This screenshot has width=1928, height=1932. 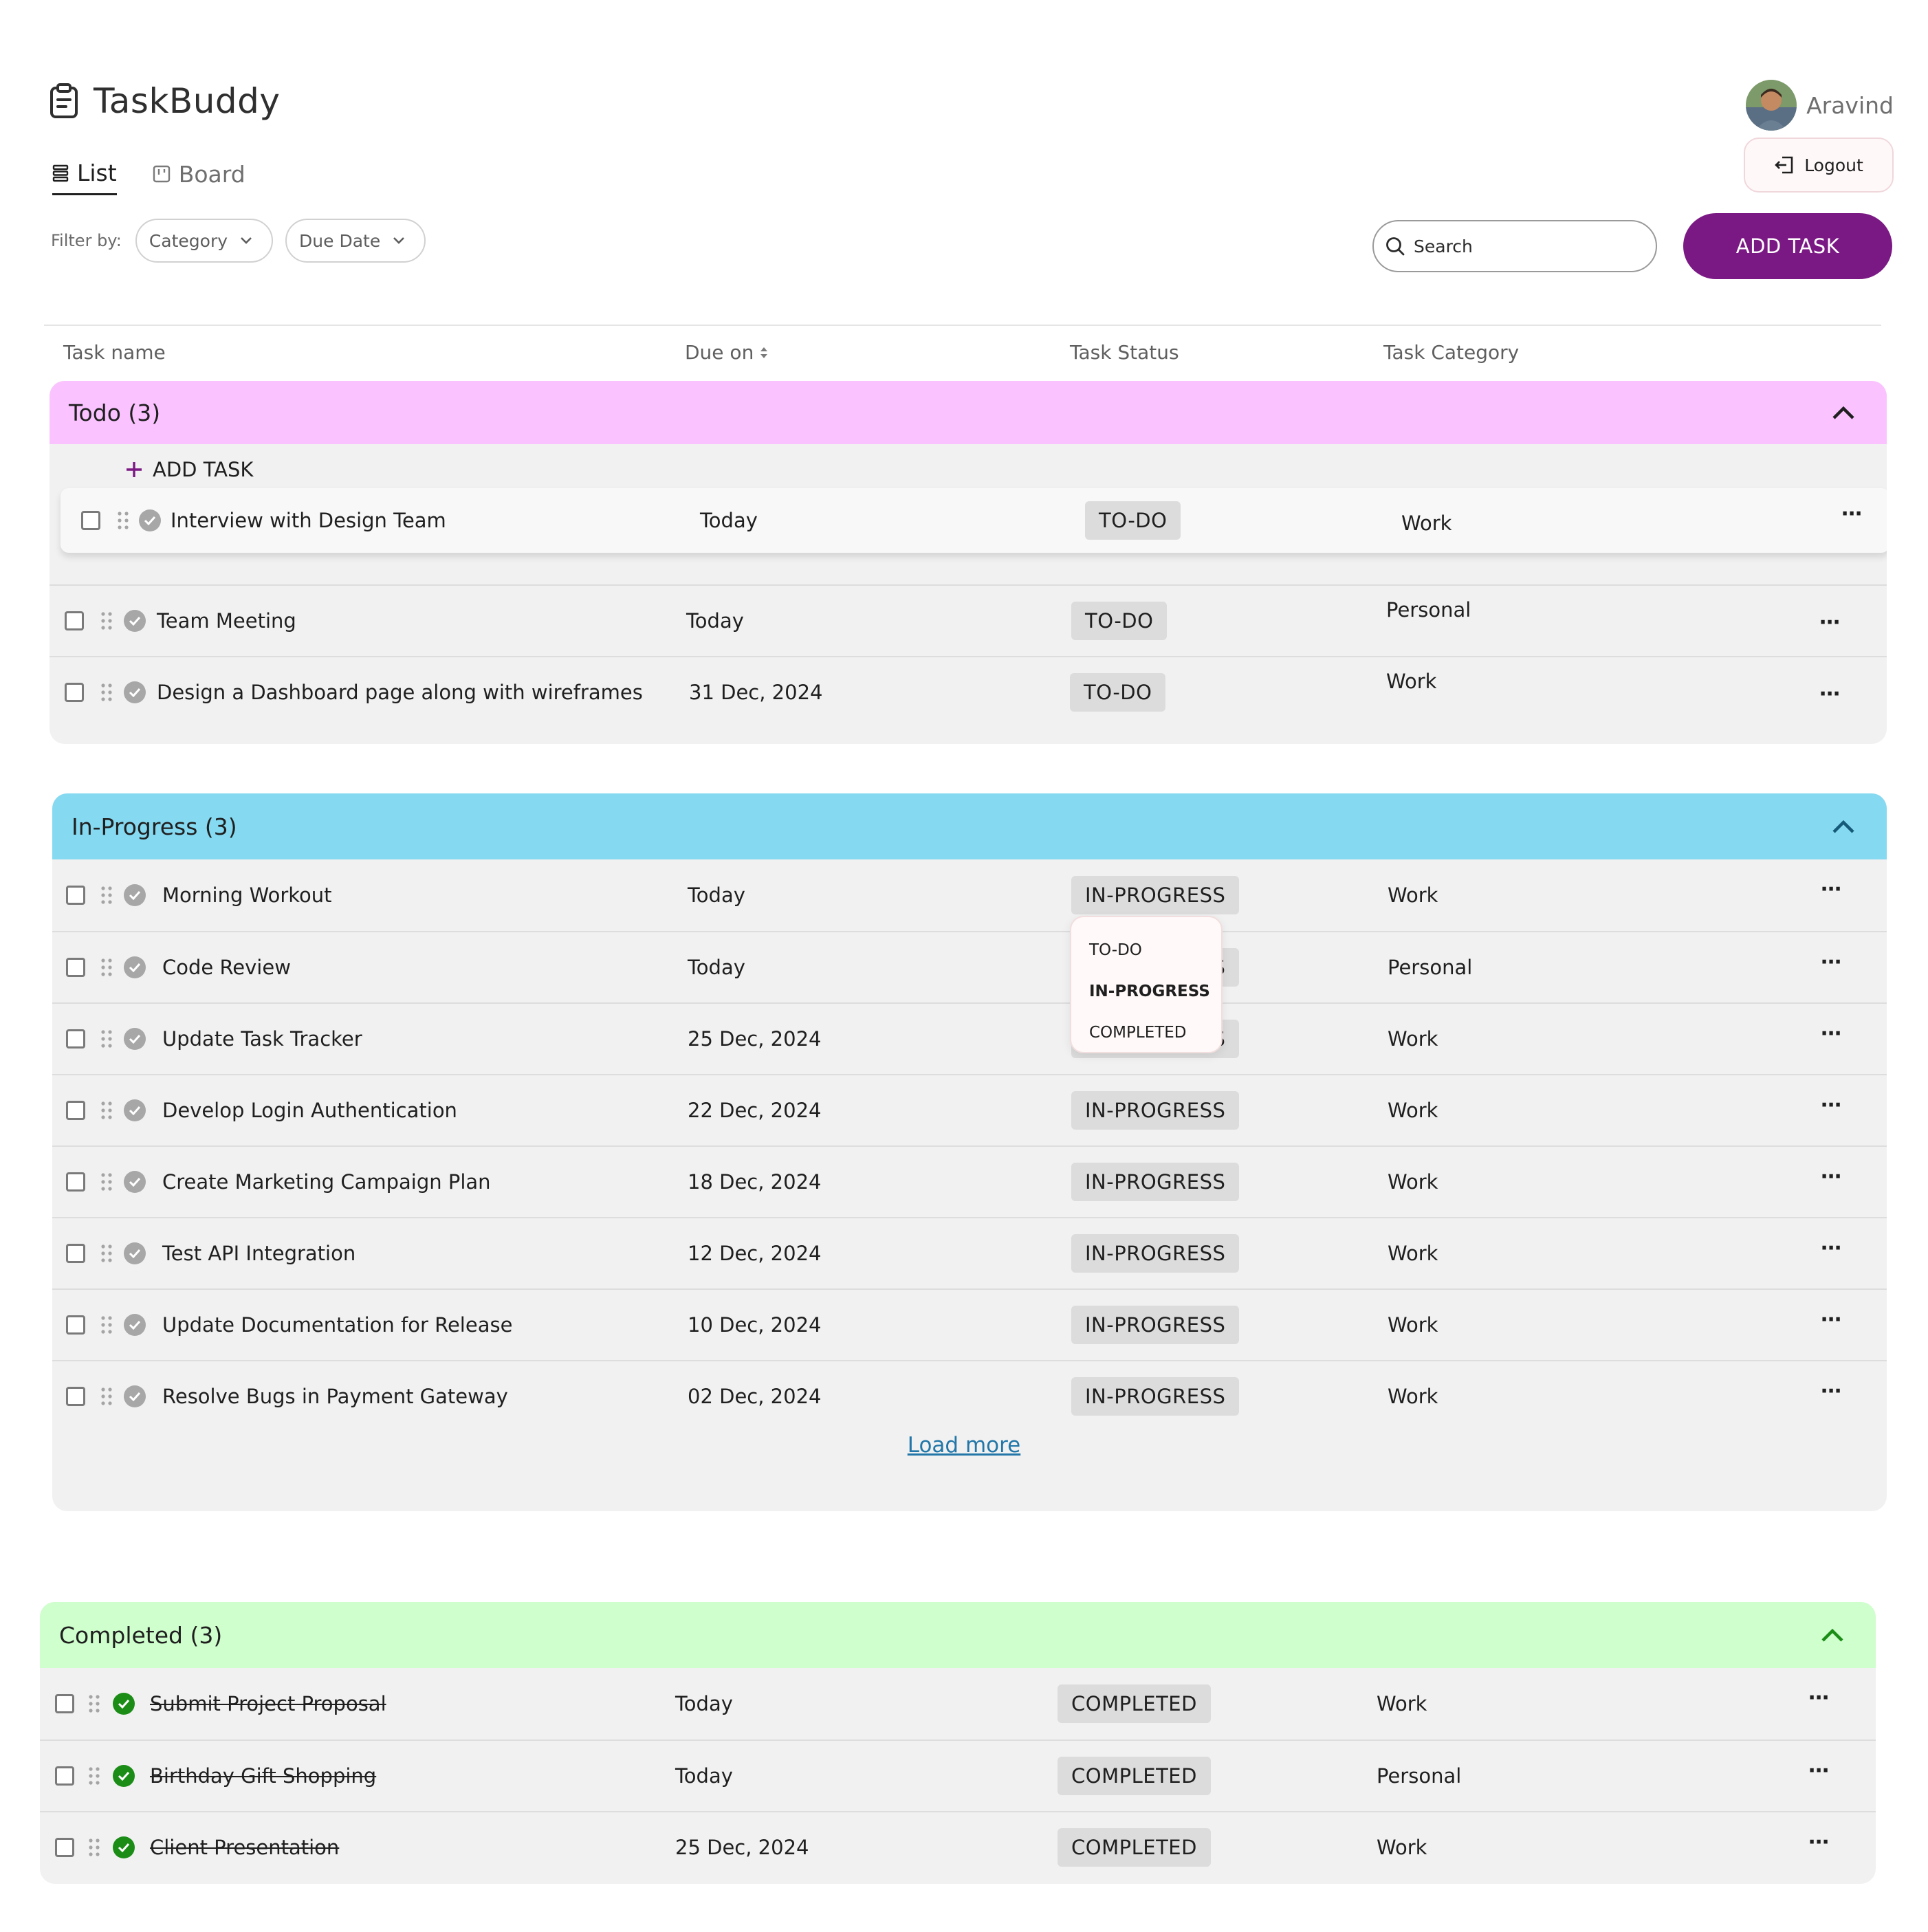 What do you see at coordinates (258, 1253) in the screenshot?
I see `task-name: Test API Integration` at bounding box center [258, 1253].